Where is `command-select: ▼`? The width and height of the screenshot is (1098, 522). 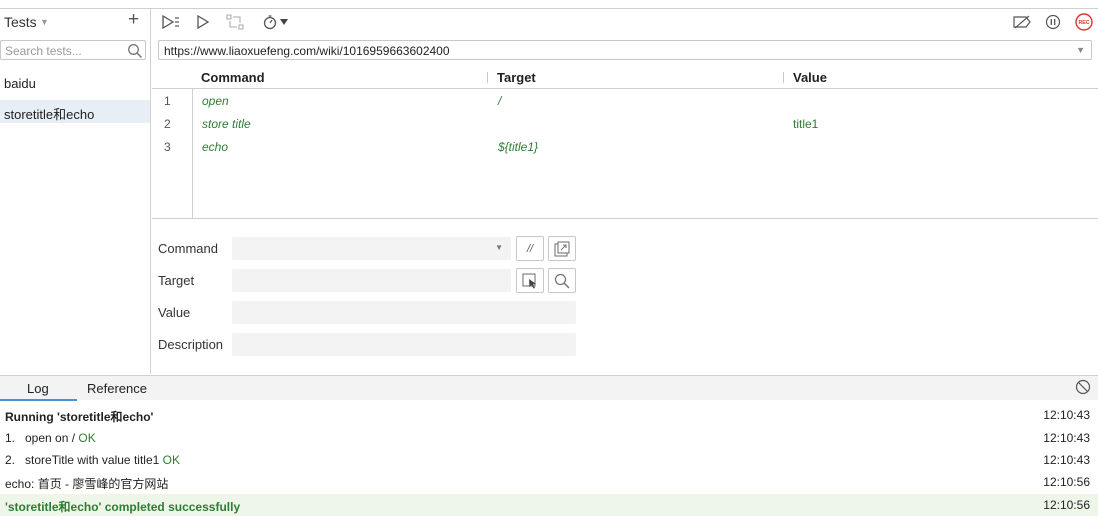
command-select: ▼ is located at coordinates (371, 248).